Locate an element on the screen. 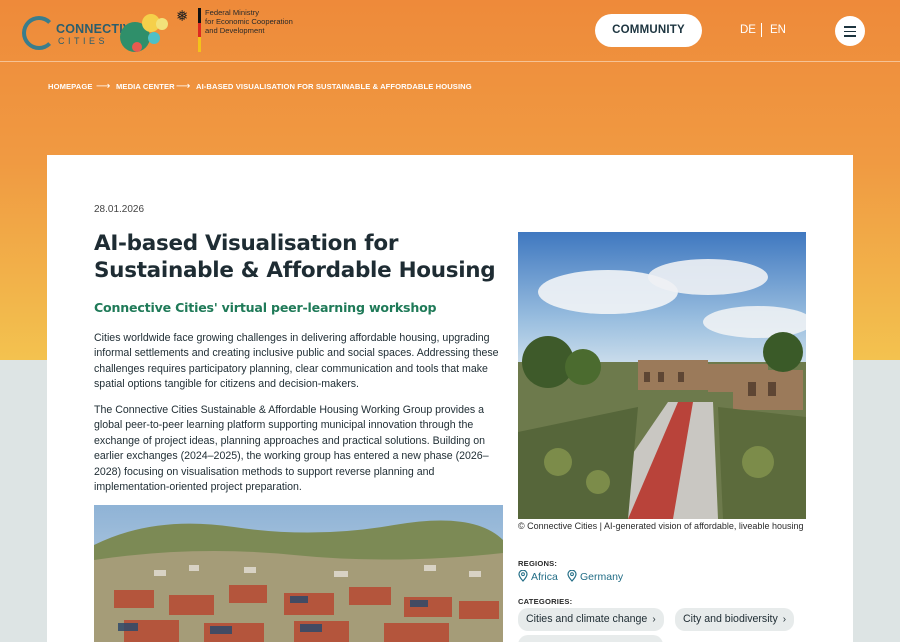  category-tag-biodiversity: City and biodiversity › is located at coordinates (735, 619).